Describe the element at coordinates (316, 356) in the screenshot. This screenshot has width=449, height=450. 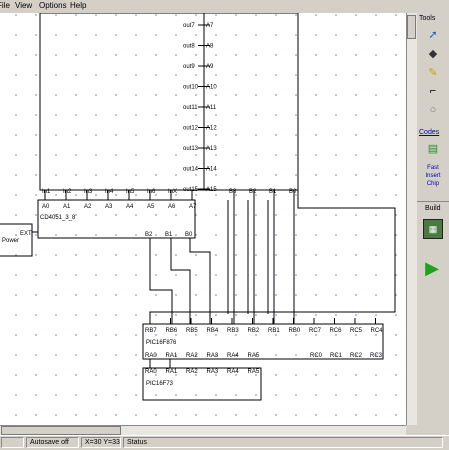
I see `pic-ra-pin-label: RC0` at that location.